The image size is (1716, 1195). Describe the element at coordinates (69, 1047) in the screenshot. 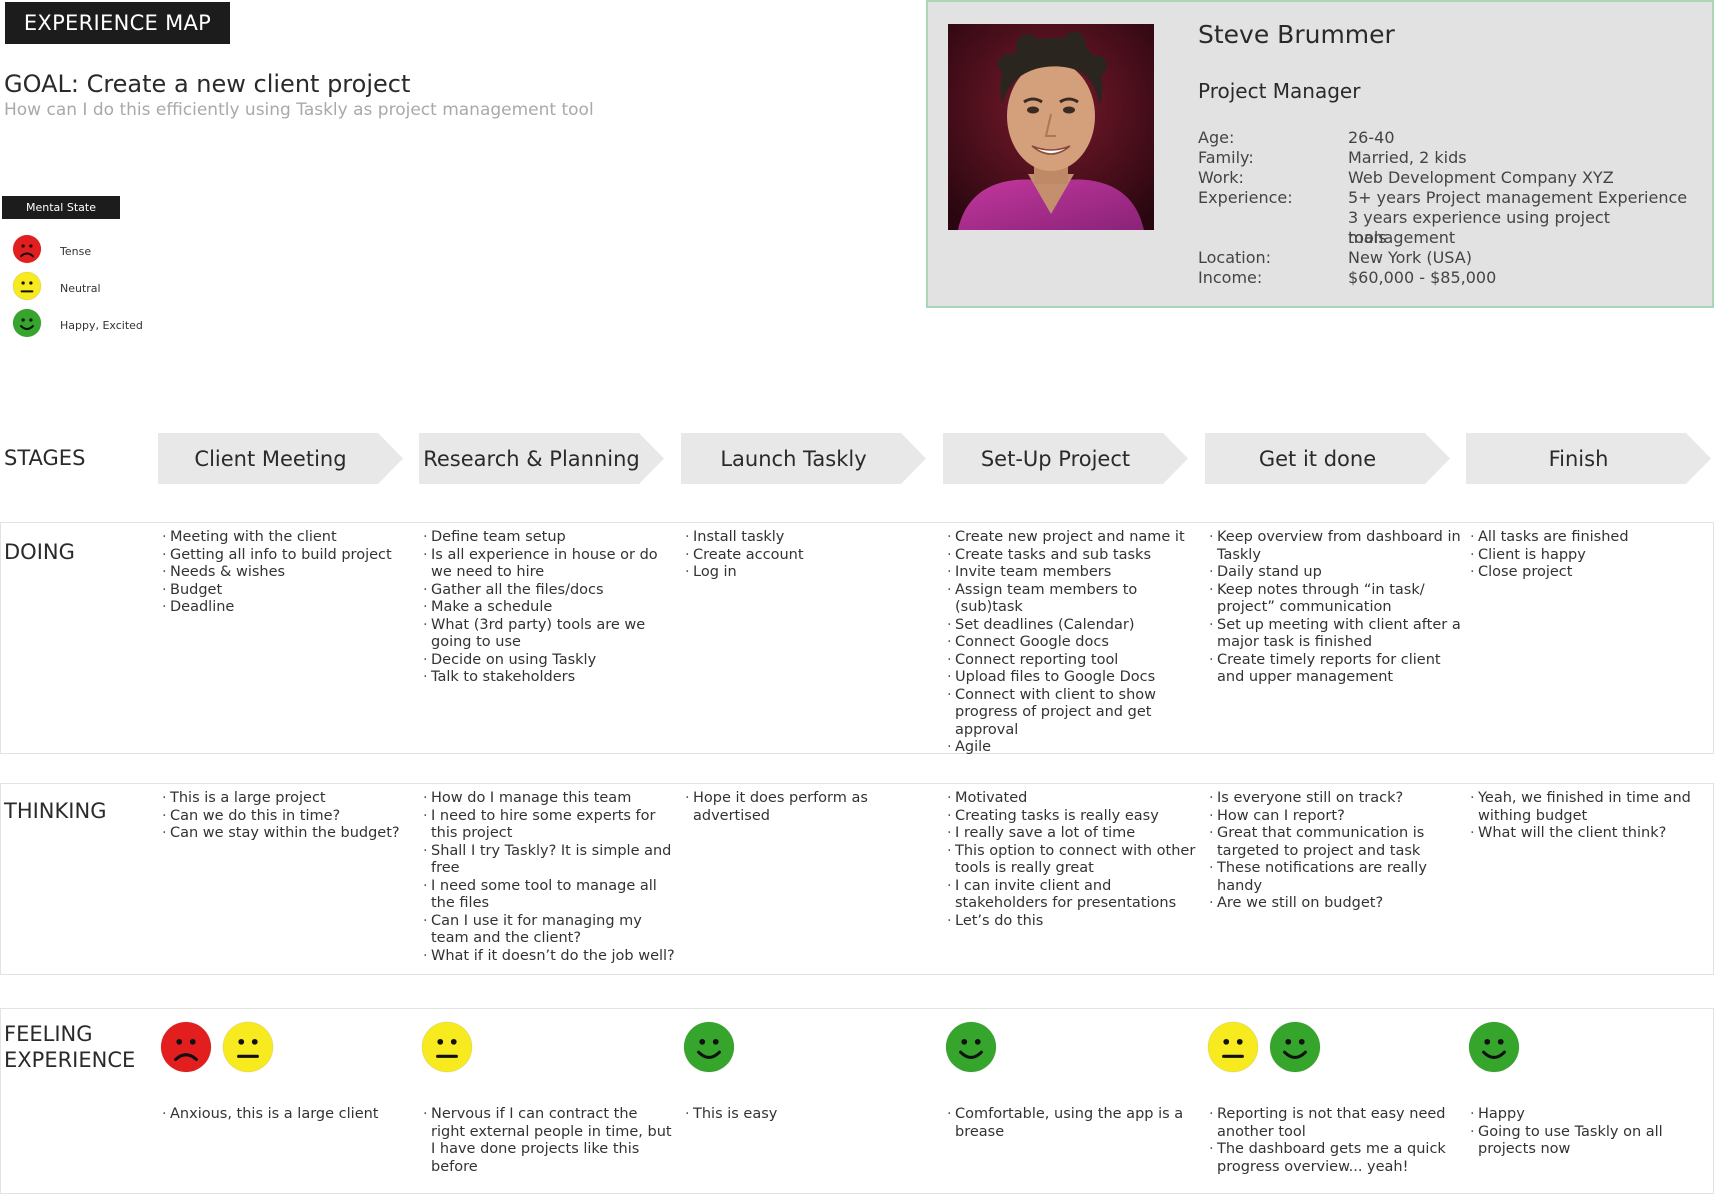

I see `row-label-feeling: FEELING EXPERIENCE` at that location.